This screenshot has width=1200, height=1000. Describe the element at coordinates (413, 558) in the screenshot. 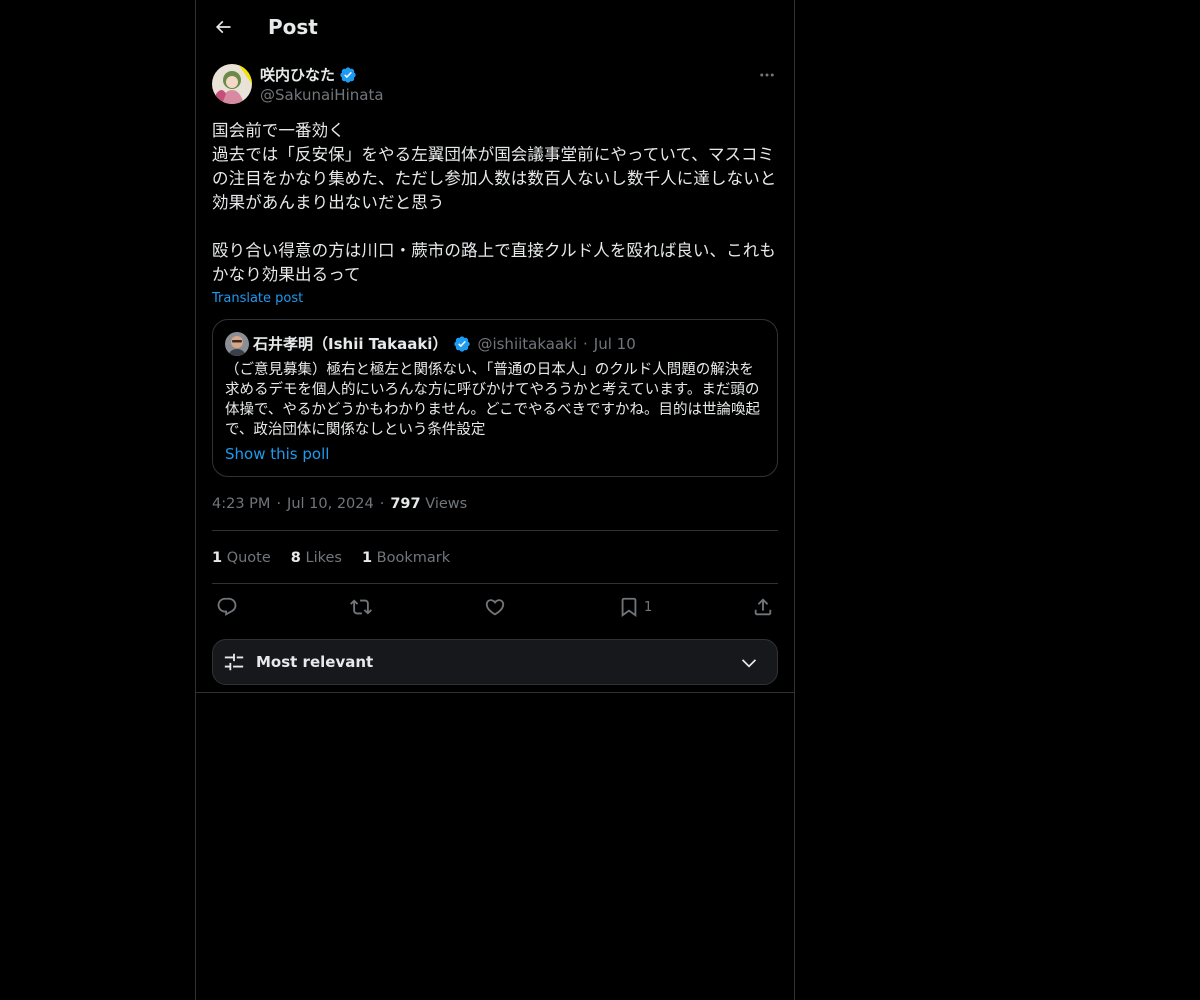

I see `bookmarks-label: Bookmark` at that location.